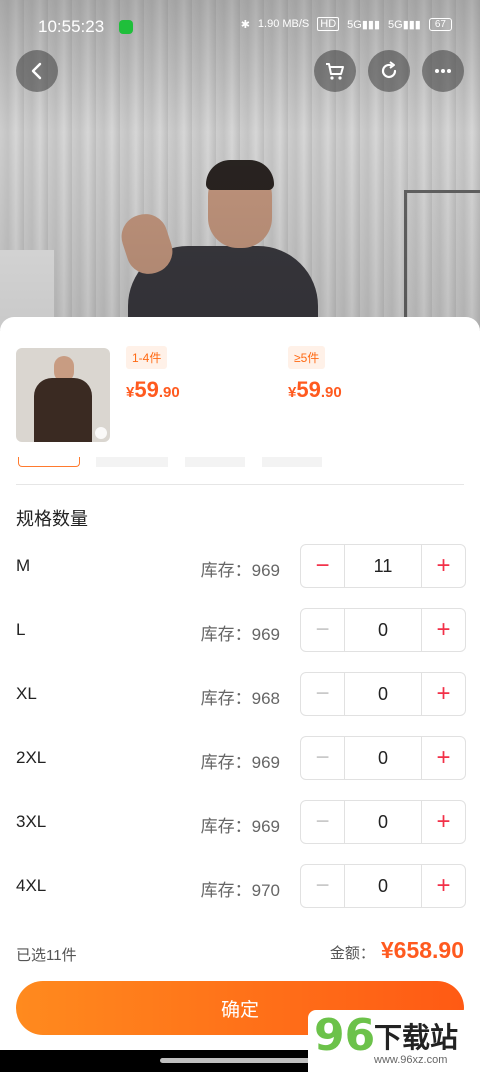 This screenshot has height=1072, width=480. I want to click on signal-icon-1: 5G▮▮▮, so click(364, 24).